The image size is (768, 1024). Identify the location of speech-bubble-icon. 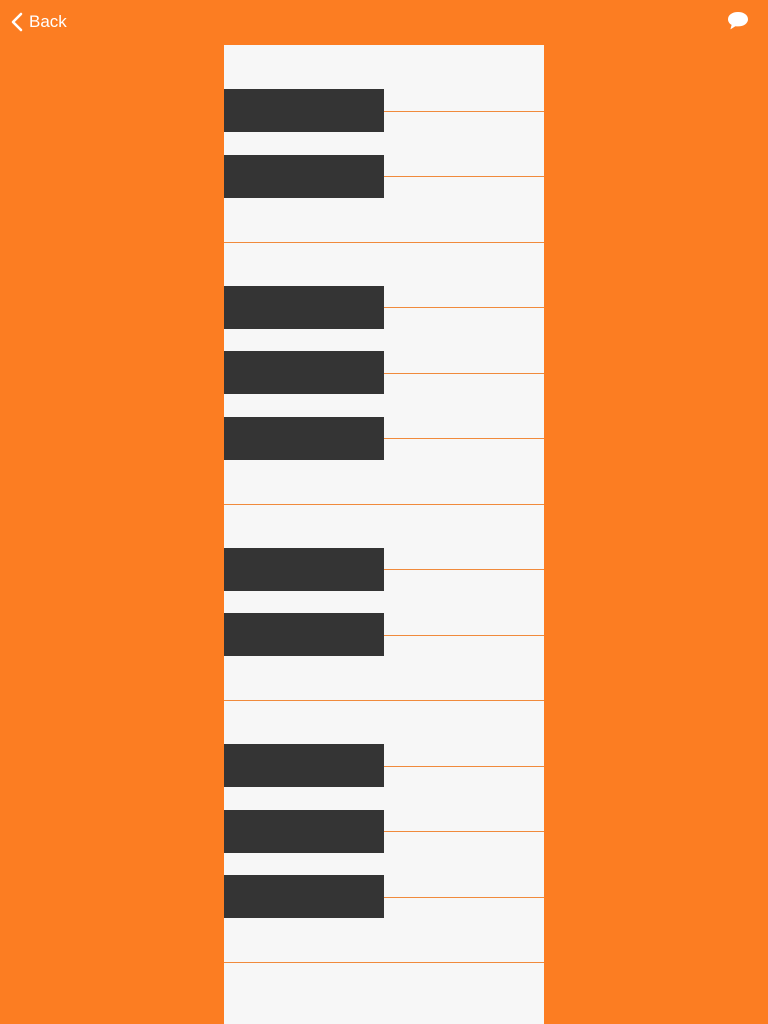
(738, 21).